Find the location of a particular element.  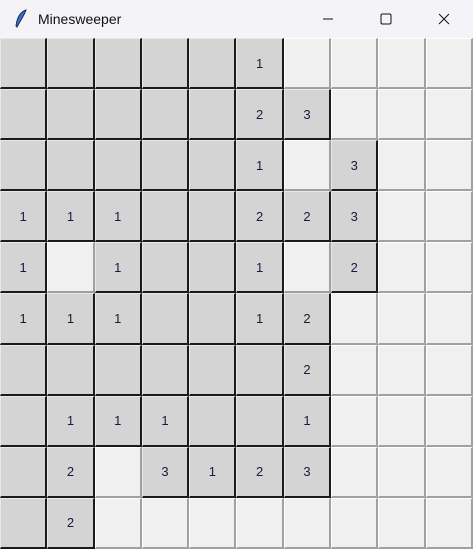

maximize-button is located at coordinates (386, 19).